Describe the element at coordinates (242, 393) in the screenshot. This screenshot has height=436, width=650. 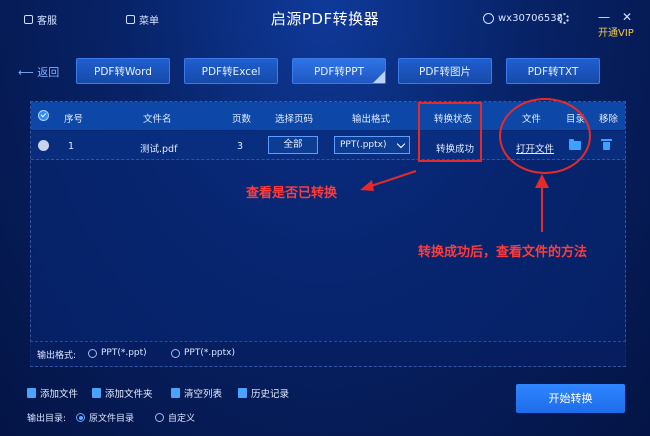
I see `history-icon` at that location.